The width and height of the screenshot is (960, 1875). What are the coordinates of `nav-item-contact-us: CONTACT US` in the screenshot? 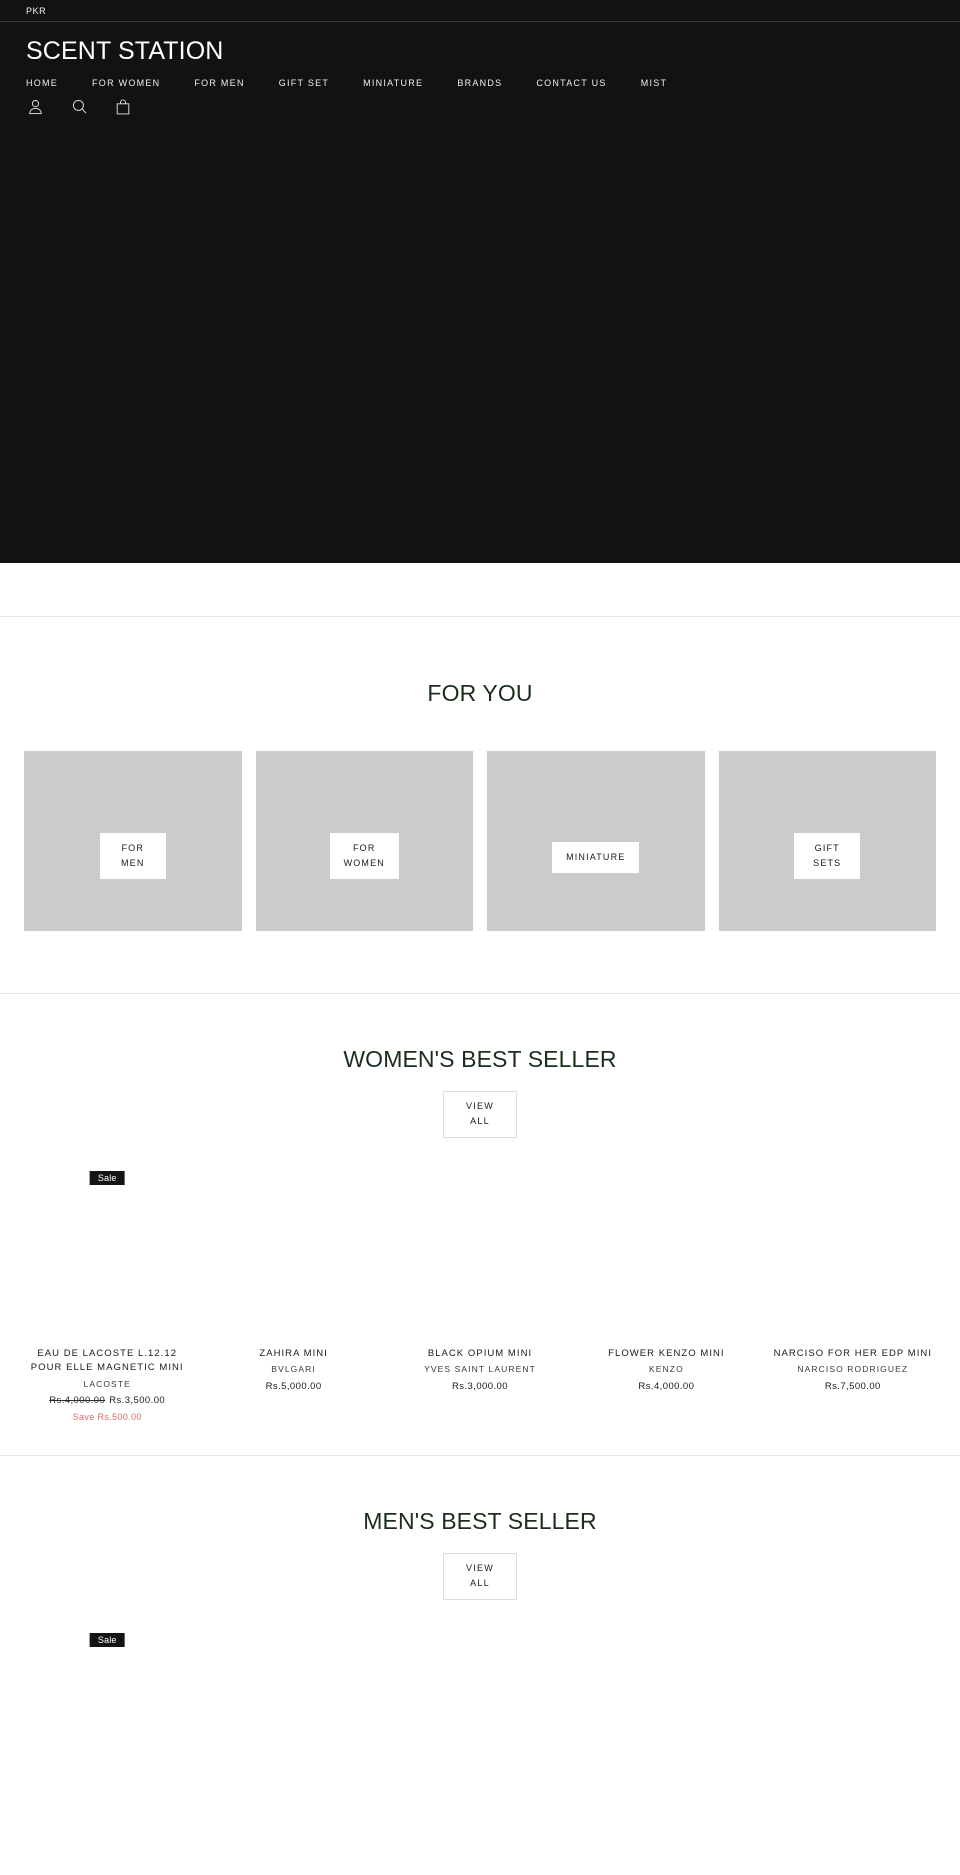 It's located at (571, 83).